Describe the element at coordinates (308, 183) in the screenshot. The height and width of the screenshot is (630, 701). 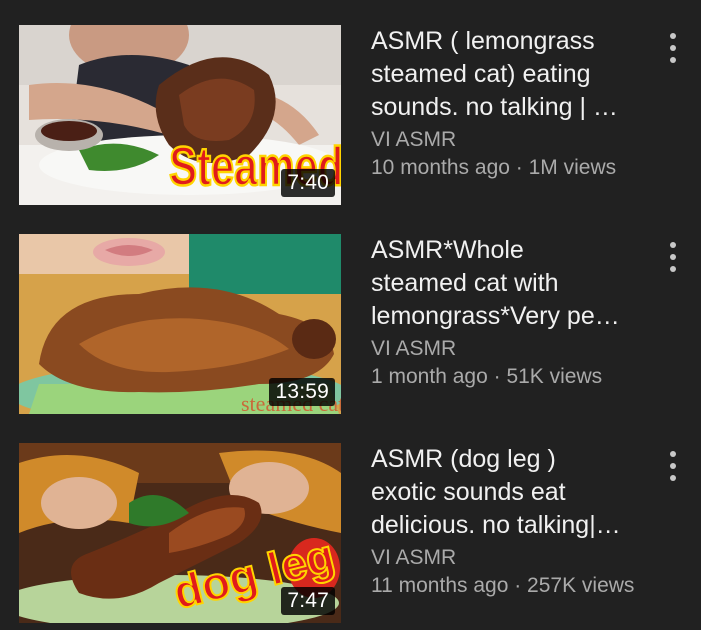
I see `duration-badge: 7:40` at that location.